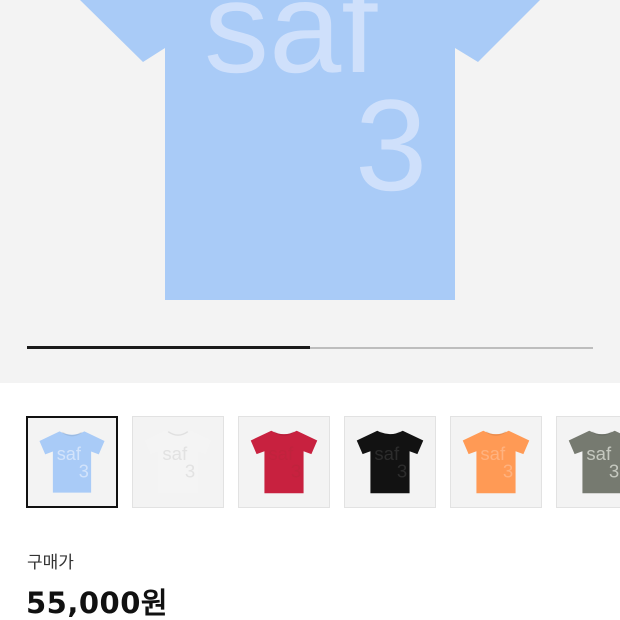 Image resolution: width=620 pixels, height=620 pixels. Describe the element at coordinates (50, 563) in the screenshot. I see `price-label: 구매가` at that location.